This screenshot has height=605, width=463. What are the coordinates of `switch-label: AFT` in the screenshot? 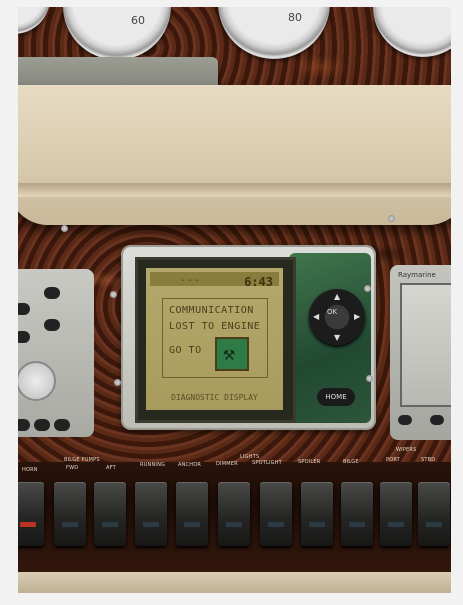 It's located at (111, 468).